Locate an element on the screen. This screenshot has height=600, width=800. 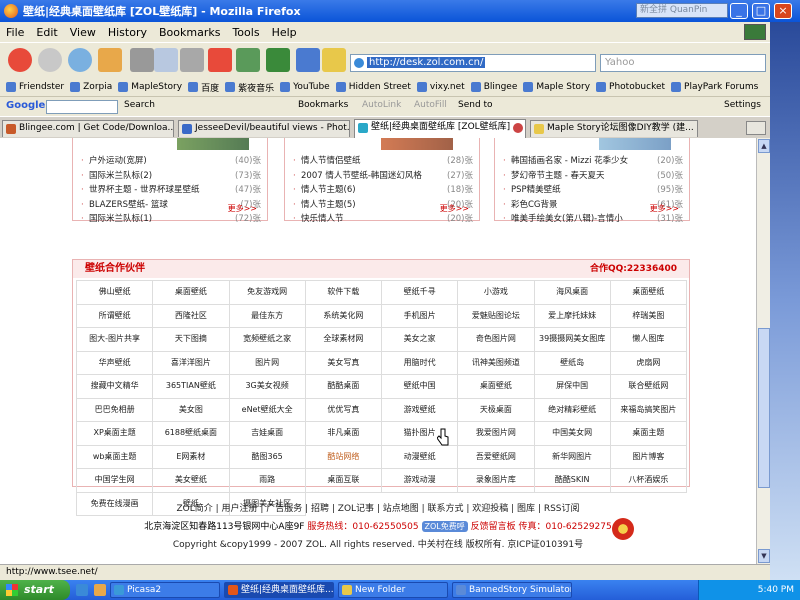
scroll-thumb is located at coordinates (764, 408).